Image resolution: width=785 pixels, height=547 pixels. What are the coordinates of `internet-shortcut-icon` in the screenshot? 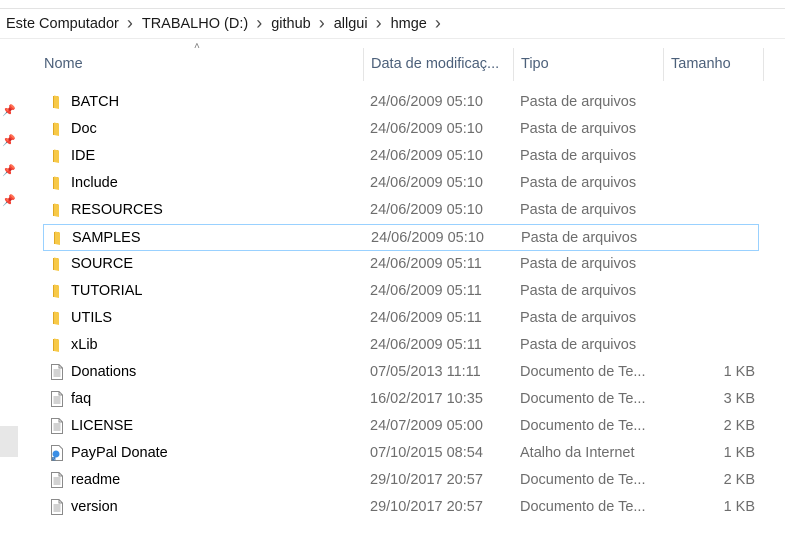 It's located at (57, 453).